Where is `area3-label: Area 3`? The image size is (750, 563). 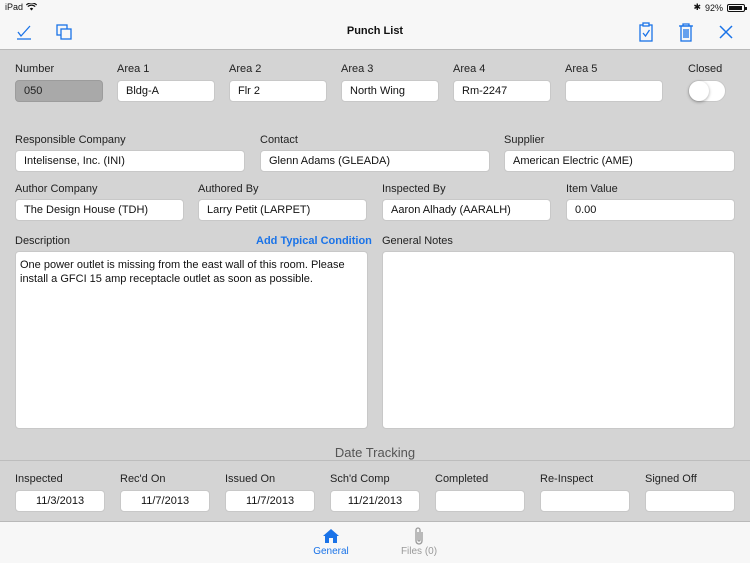
area3-label: Area 3 is located at coordinates (357, 69).